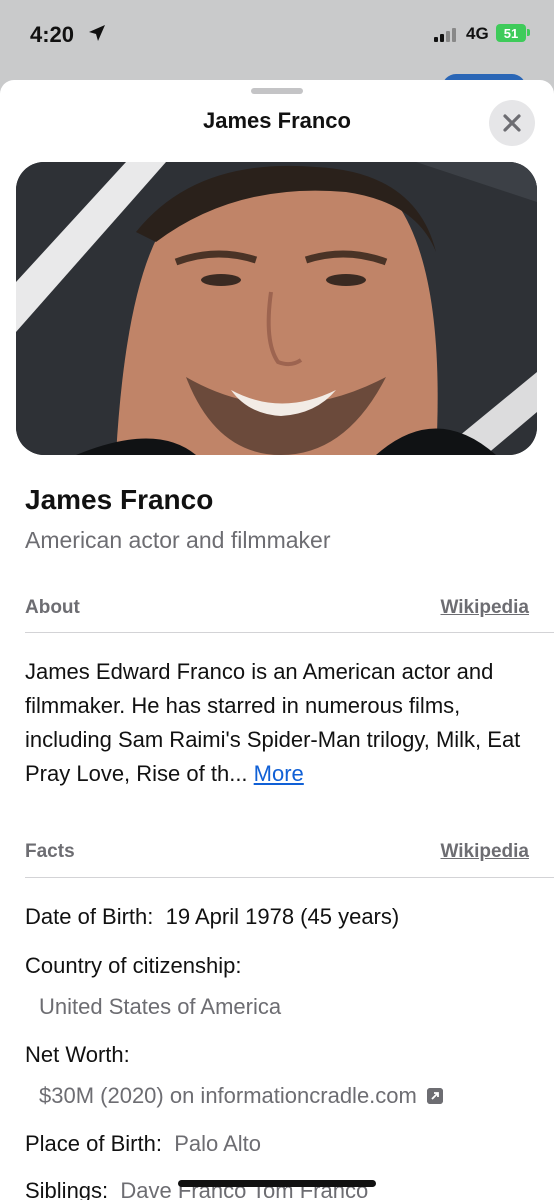 The image size is (554, 1200). Describe the element at coordinates (119, 499) in the screenshot. I see `entity-name: James Franco` at that location.